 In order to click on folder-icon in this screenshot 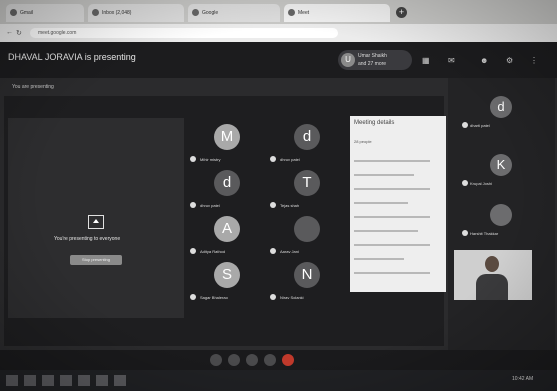, I will do `click(84, 380)`.